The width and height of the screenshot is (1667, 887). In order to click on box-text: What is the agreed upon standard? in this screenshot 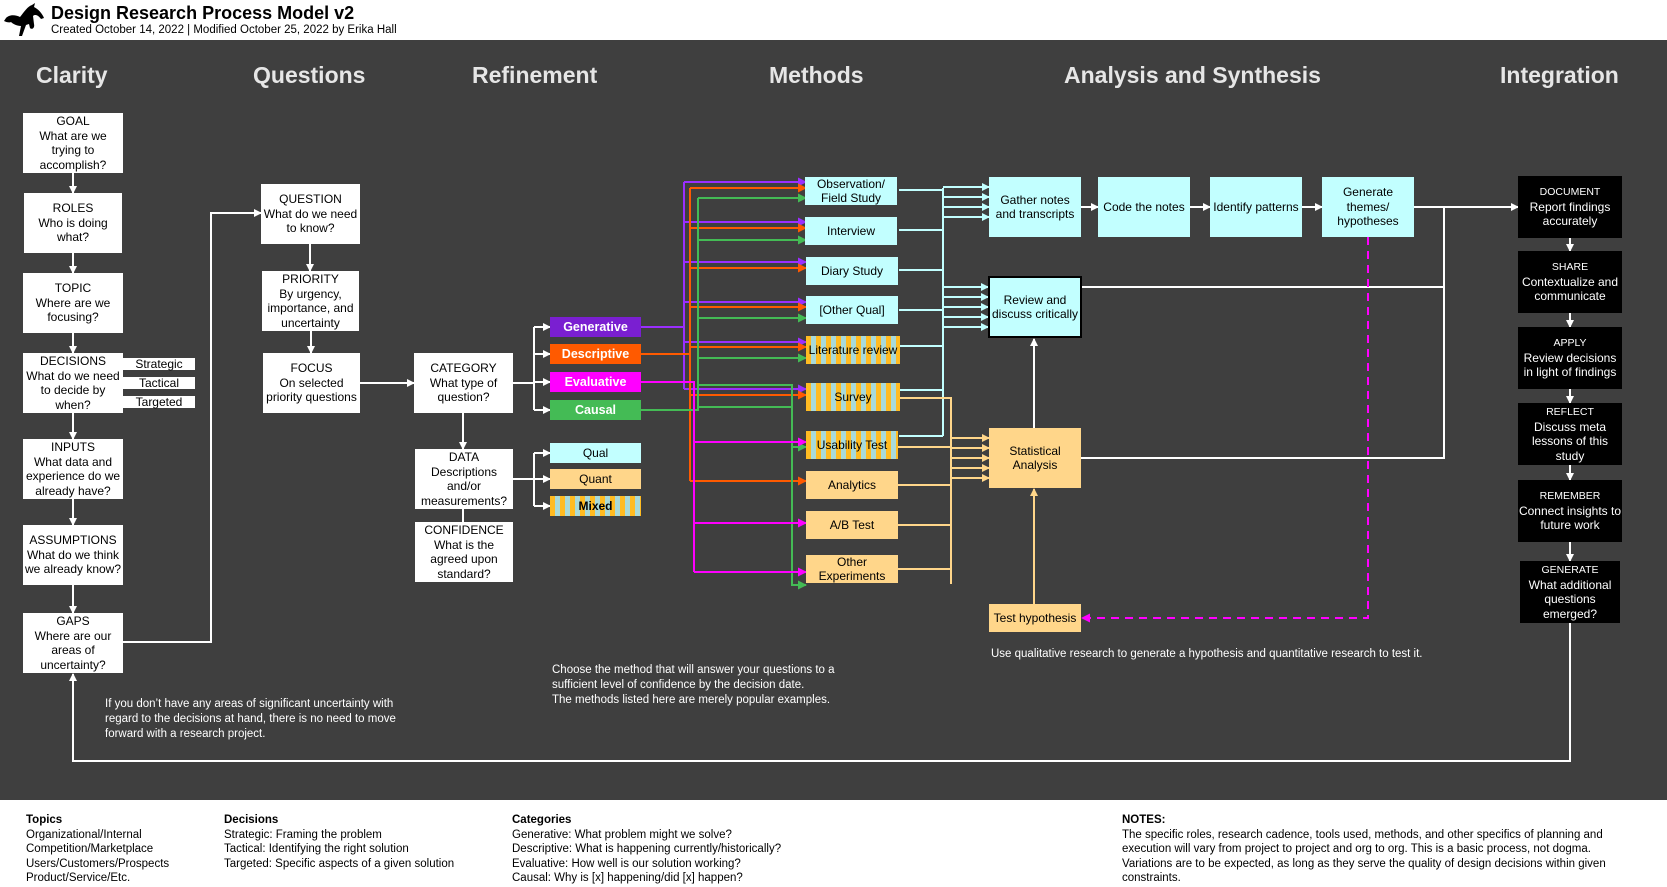, I will do `click(464, 559)`.